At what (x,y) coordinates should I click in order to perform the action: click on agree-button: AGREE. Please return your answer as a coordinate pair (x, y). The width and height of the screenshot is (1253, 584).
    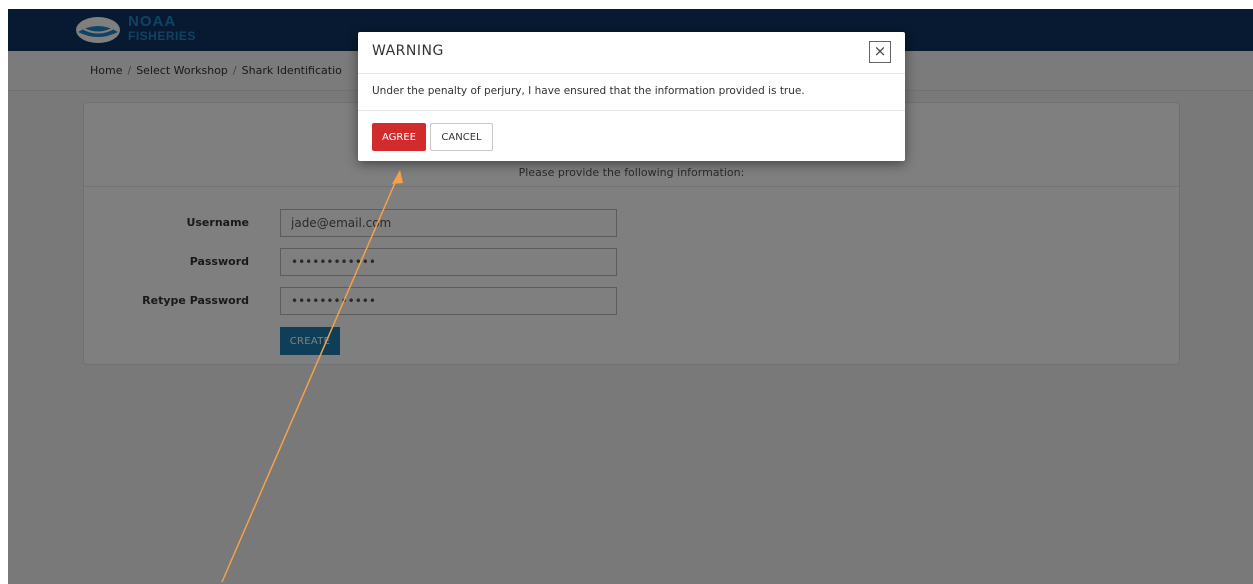
    Looking at the image, I should click on (399, 137).